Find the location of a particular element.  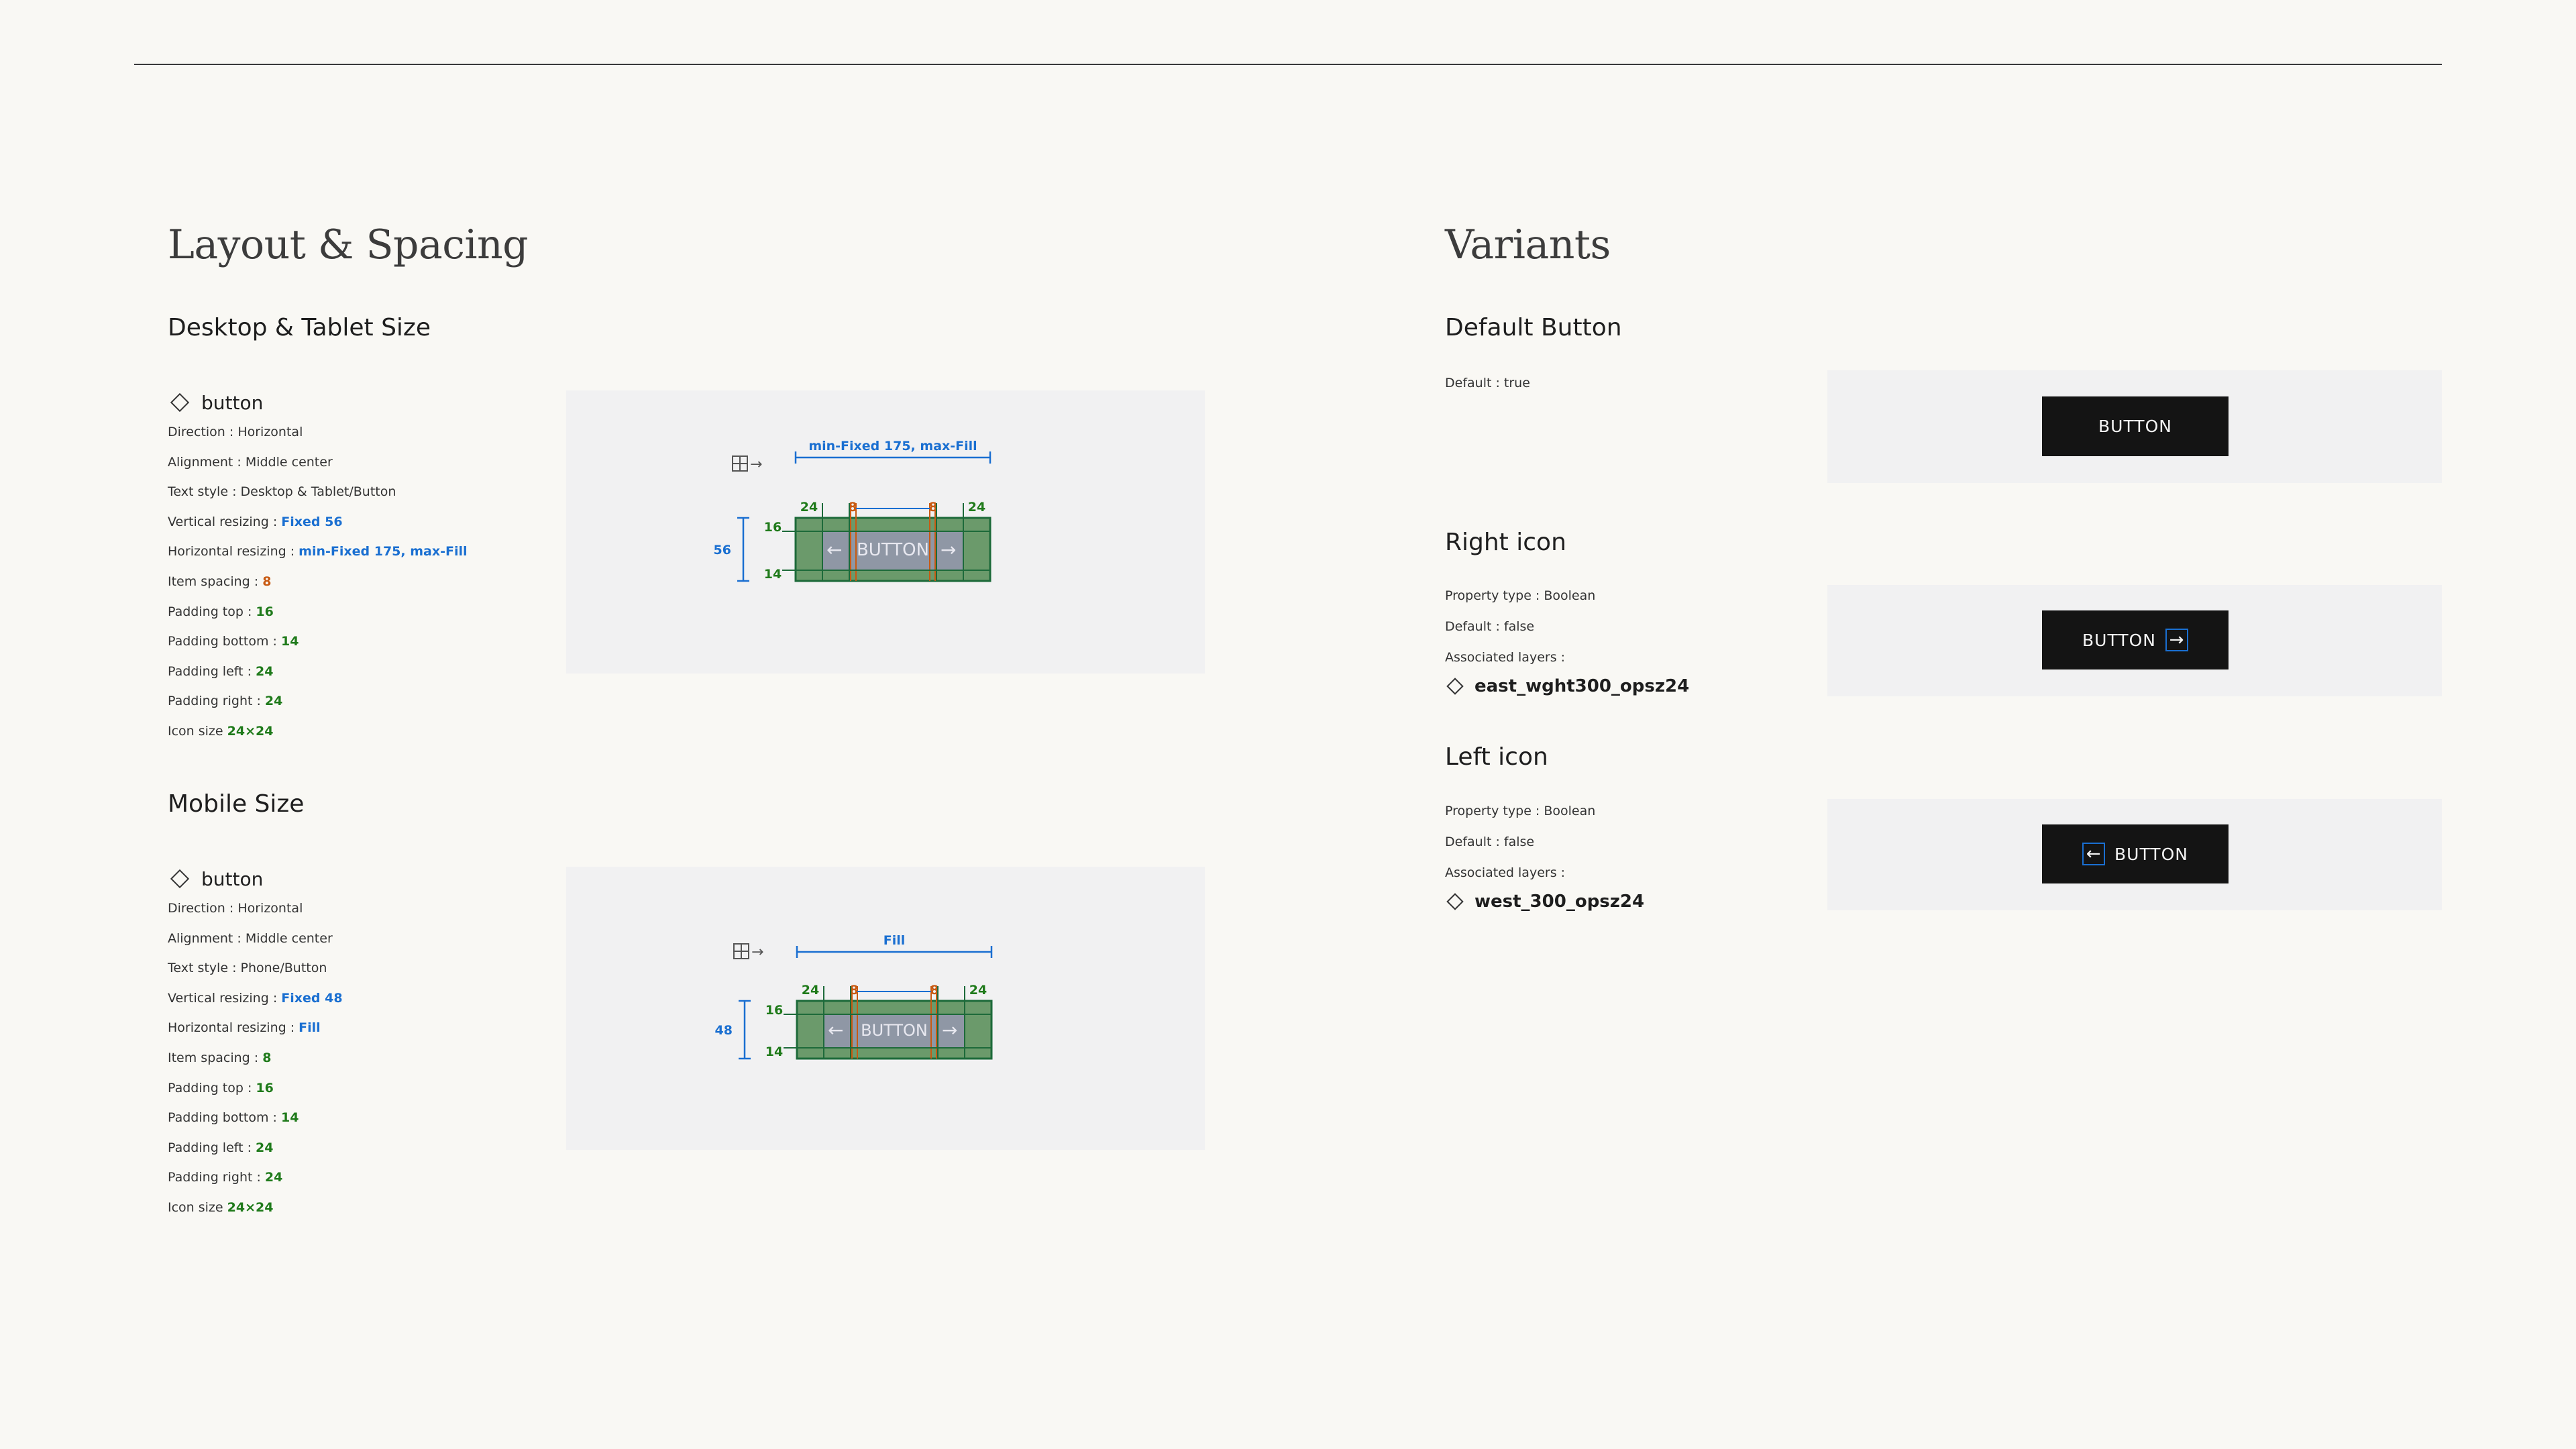

prop-value: Desktop & Tablet/Button is located at coordinates (318, 492).